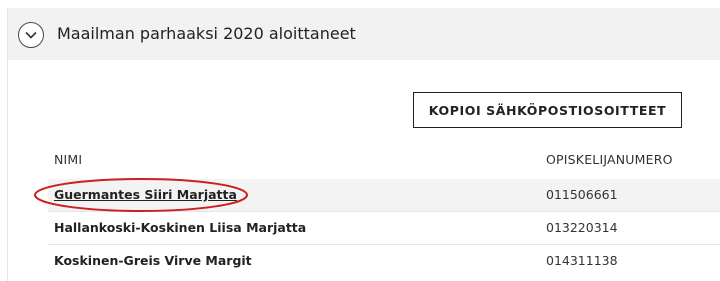  Describe the element at coordinates (68, 159) in the screenshot. I see `column-header-name: NIMI` at that location.